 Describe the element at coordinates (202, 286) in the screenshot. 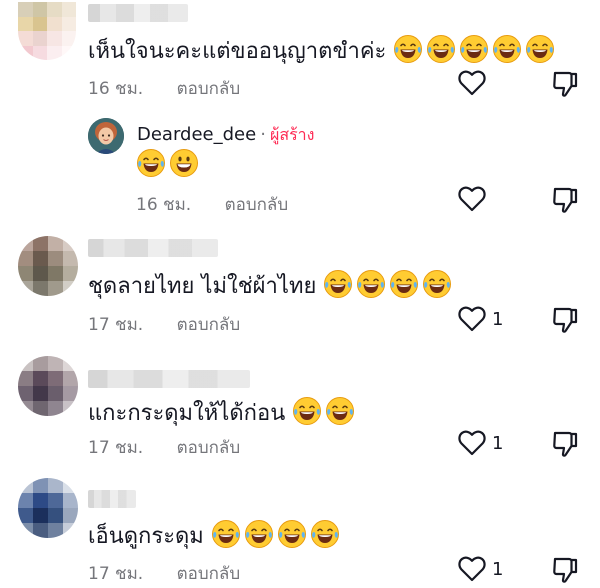

I see `comment-text-body: ชุดลายไทย ไม่ใช่ผ้าไทย` at that location.